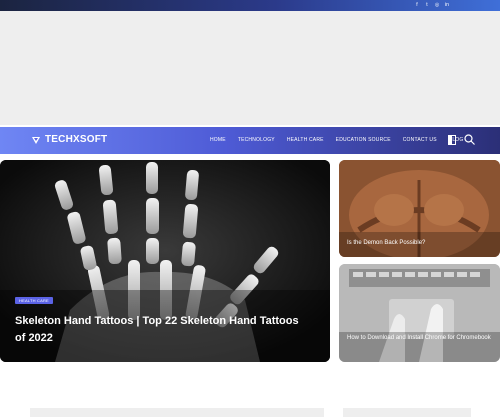  Describe the element at coordinates (427, 5) in the screenshot. I see `twitter-icon: t` at that location.